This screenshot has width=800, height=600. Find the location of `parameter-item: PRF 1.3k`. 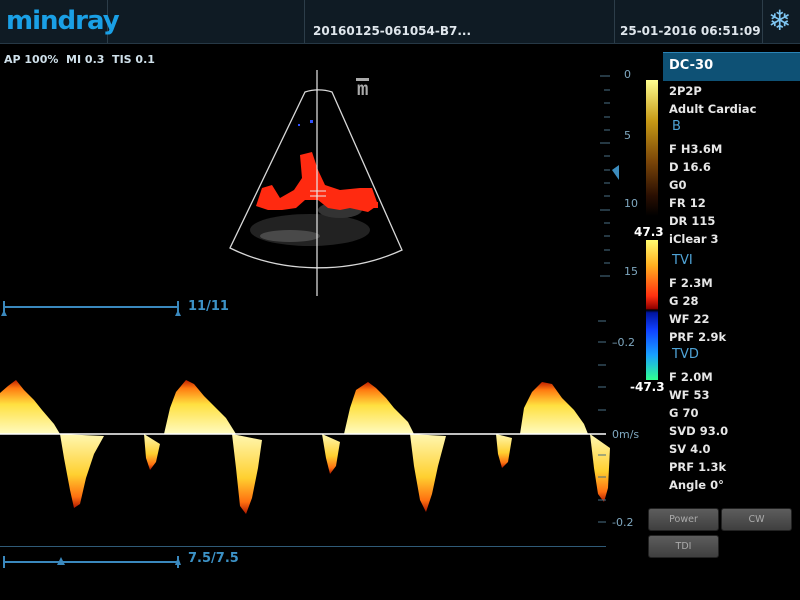

parameter-item: PRF 1.3k is located at coordinates (698, 467).